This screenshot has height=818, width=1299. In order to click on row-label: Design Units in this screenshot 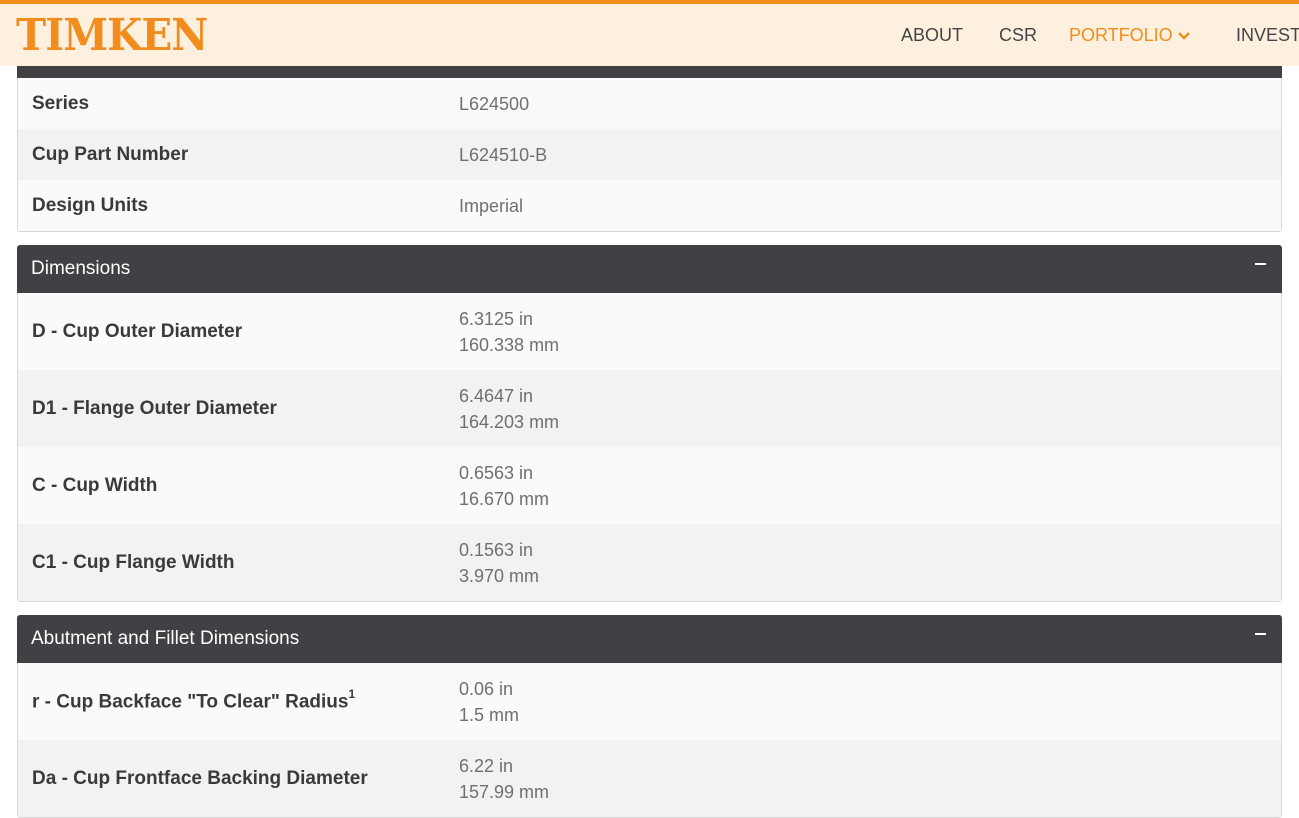, I will do `click(90, 205)`.